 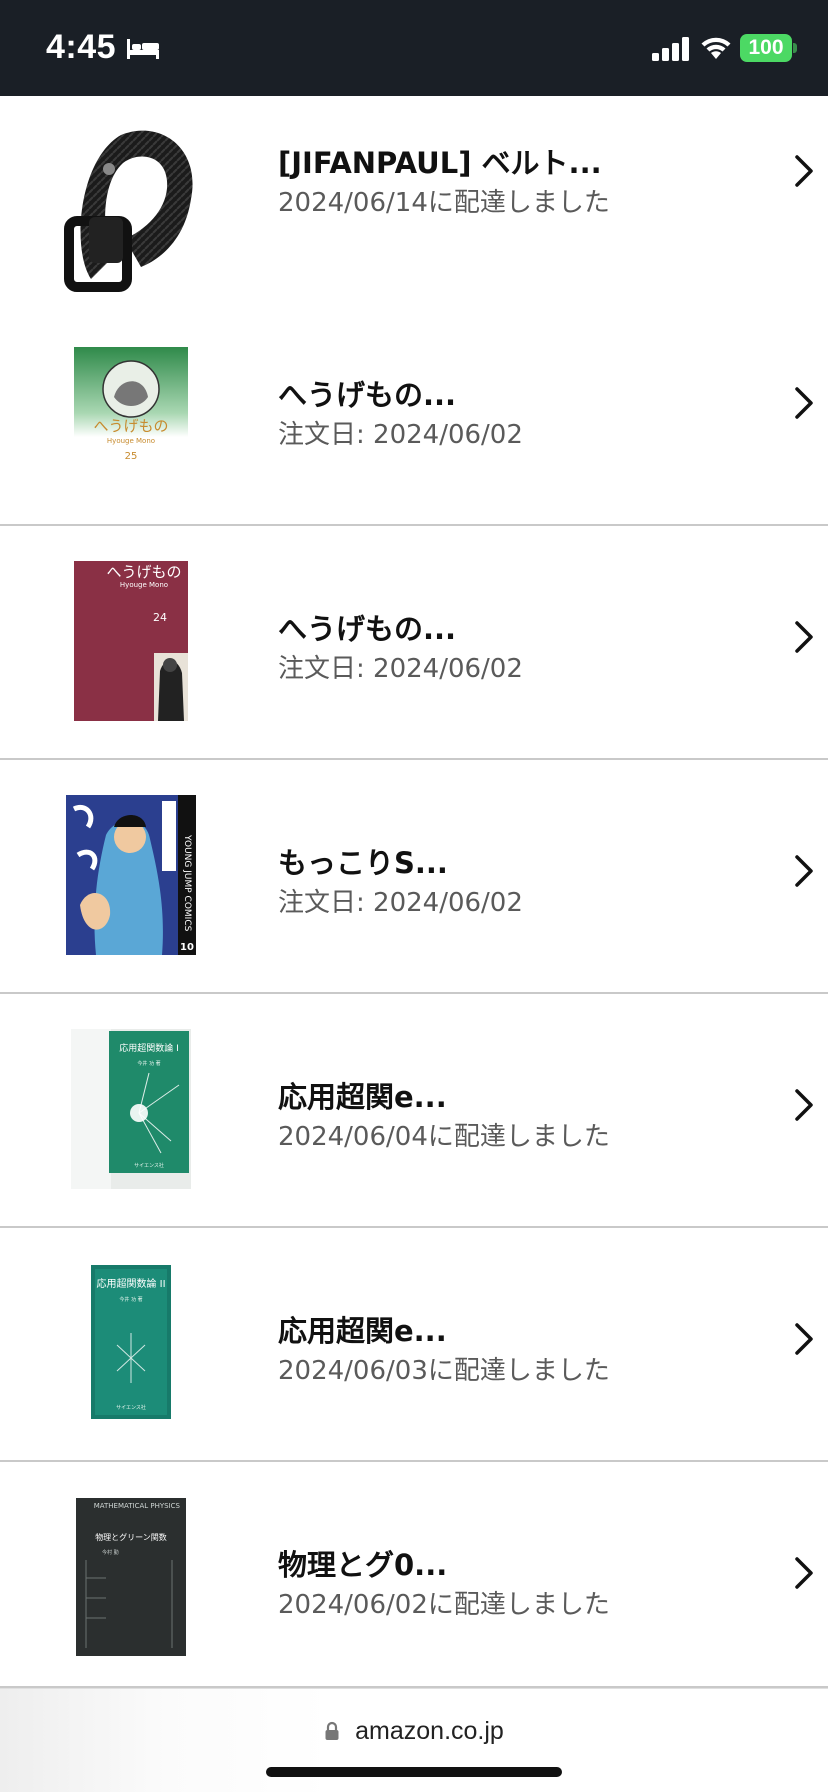 I want to click on url-display: amazon.co.jp, so click(x=414, y=1731).